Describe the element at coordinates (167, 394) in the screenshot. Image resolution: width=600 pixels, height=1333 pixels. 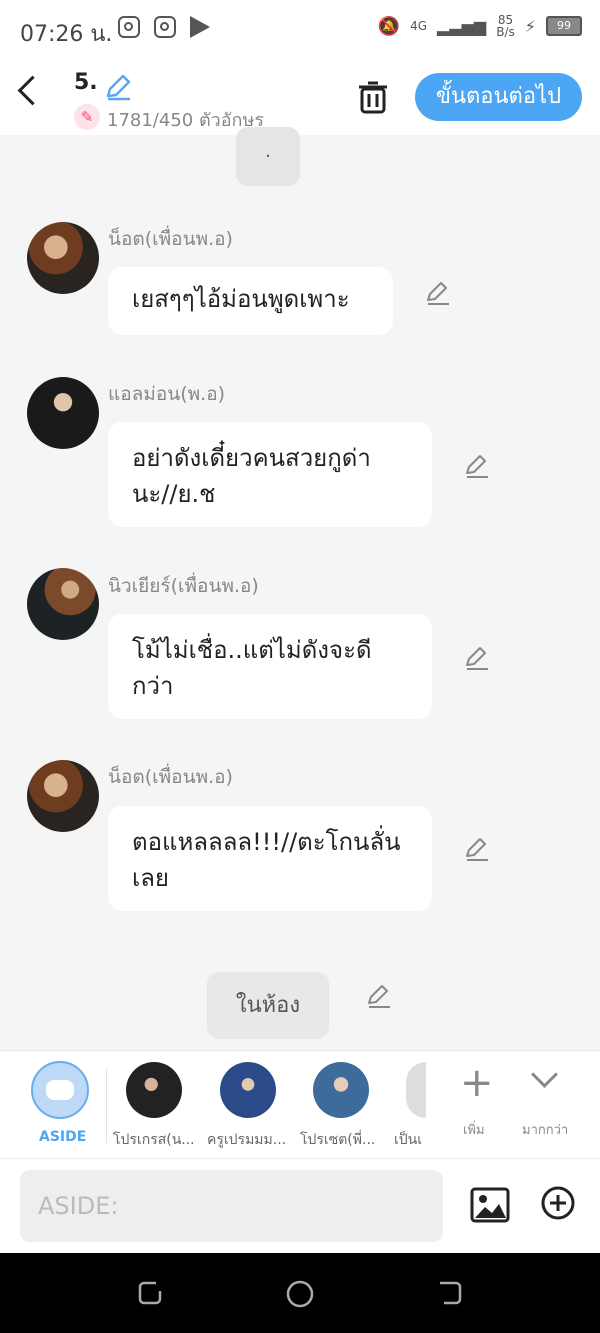
I see `speaker-name: แอลม่อน(พ.อ)` at that location.